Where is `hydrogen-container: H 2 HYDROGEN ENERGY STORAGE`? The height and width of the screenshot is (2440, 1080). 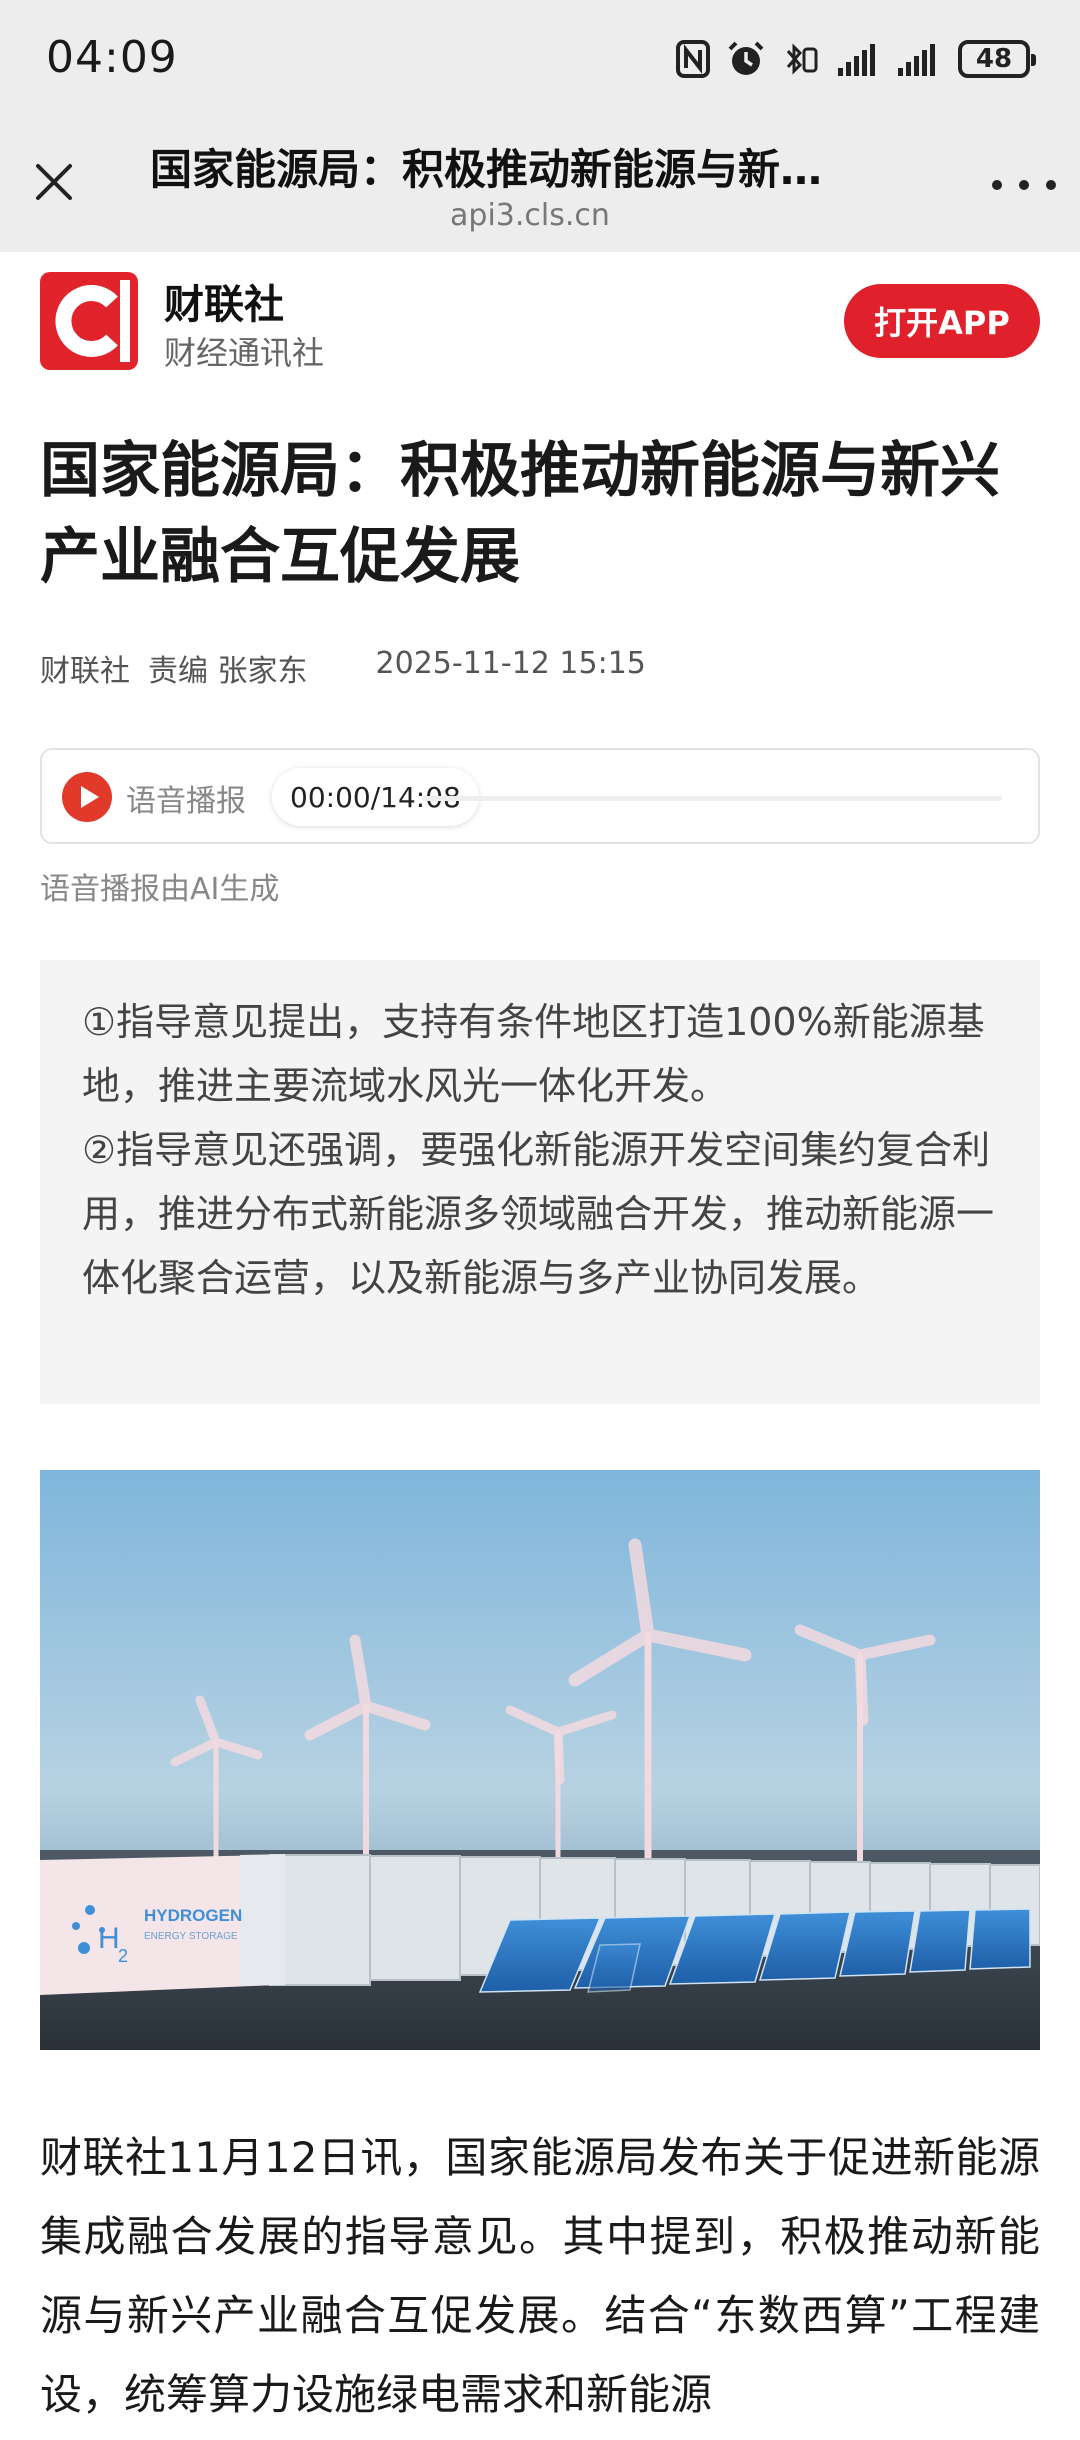 hydrogen-container: H 2 HYDROGEN ENERGY STORAGE is located at coordinates (162, 1924).